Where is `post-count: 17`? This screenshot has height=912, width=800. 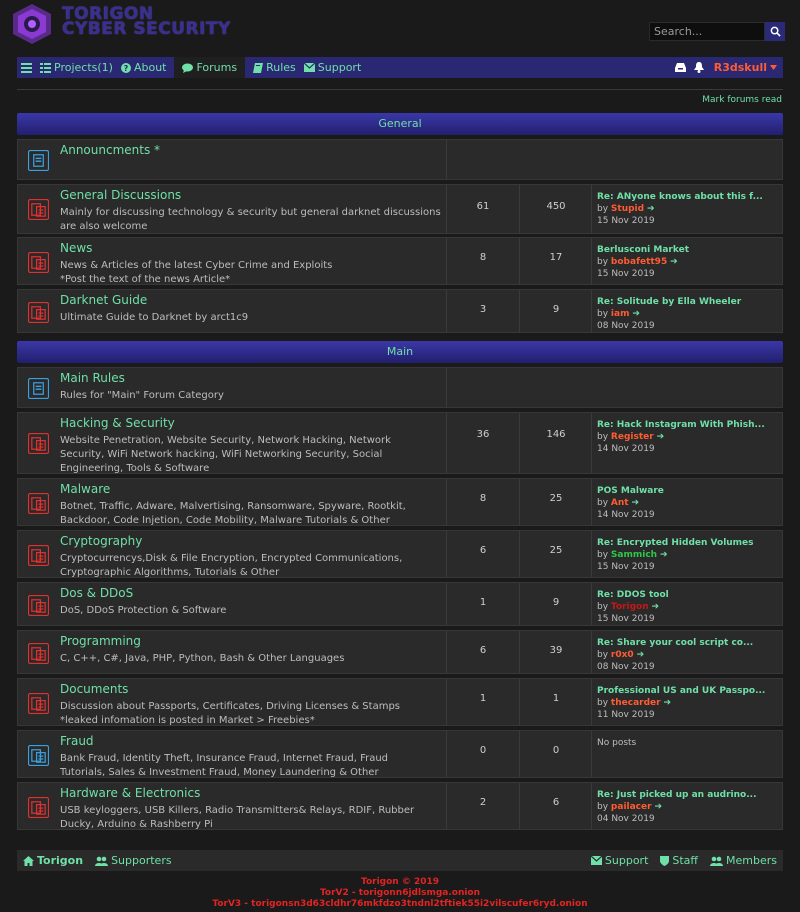 post-count: 17 is located at coordinates (556, 257).